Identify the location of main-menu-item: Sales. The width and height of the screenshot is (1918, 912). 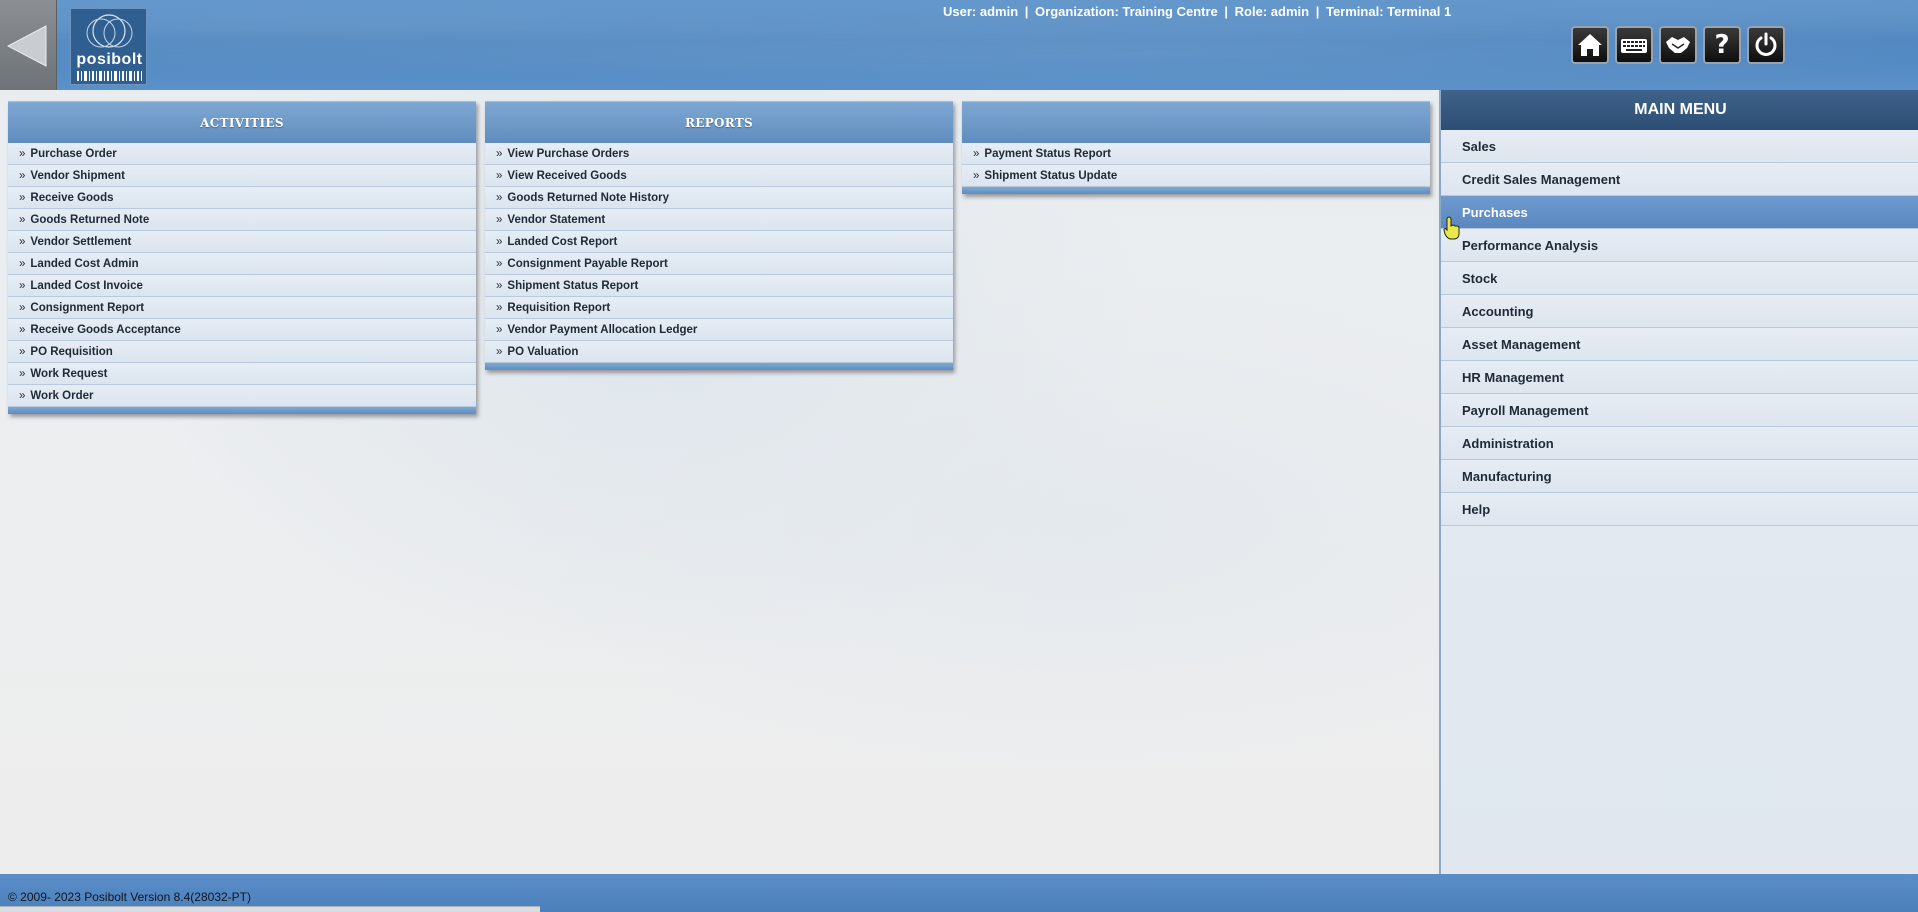
(1679, 146).